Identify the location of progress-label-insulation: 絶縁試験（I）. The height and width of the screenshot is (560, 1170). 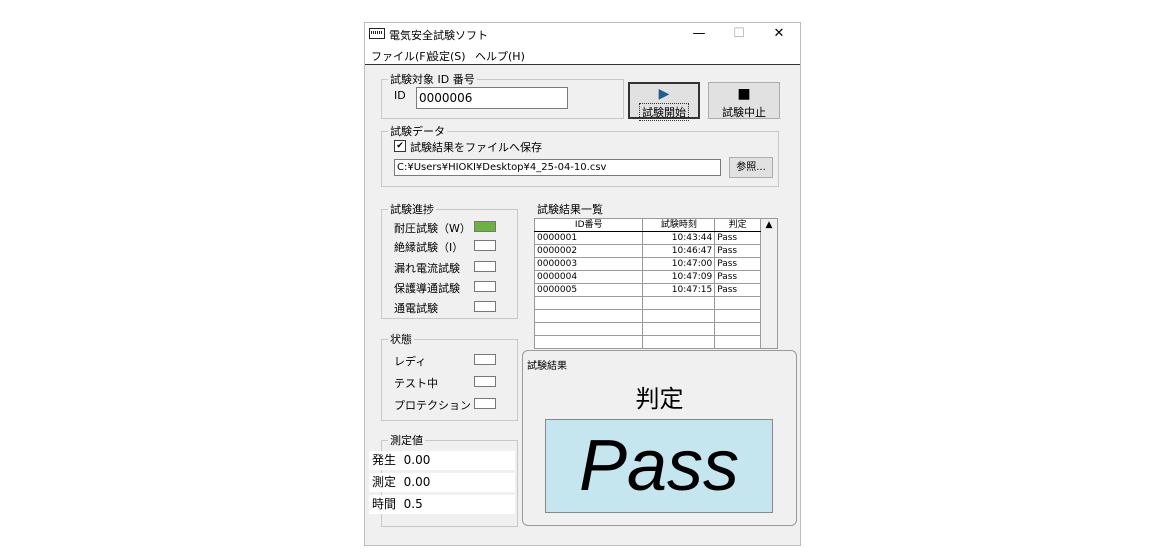
(429, 247).